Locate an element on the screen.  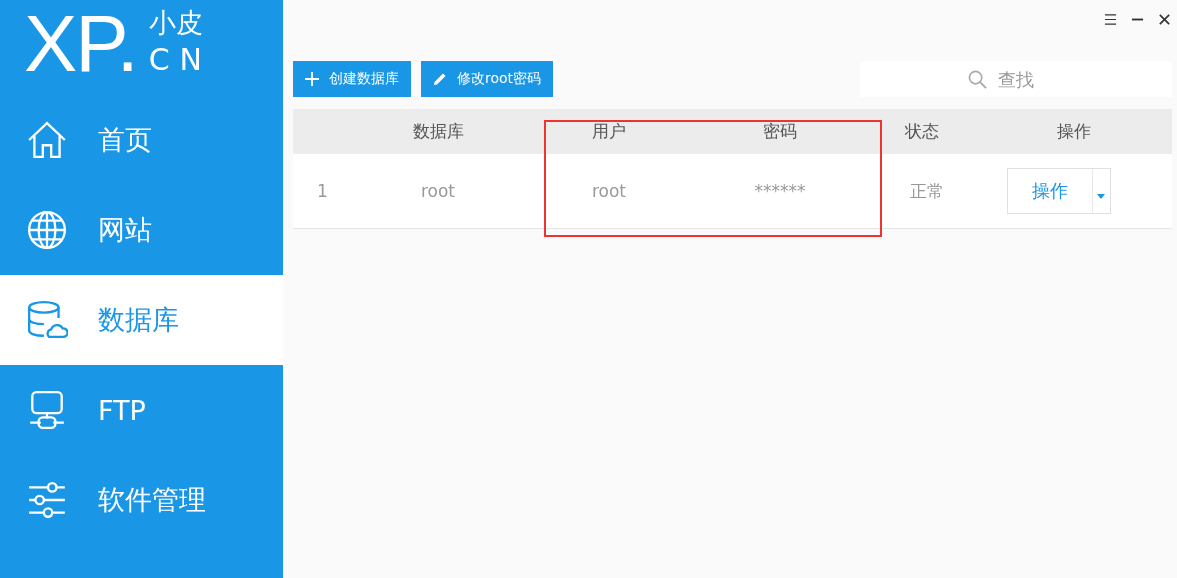
plus-icon is located at coordinates (312, 79).